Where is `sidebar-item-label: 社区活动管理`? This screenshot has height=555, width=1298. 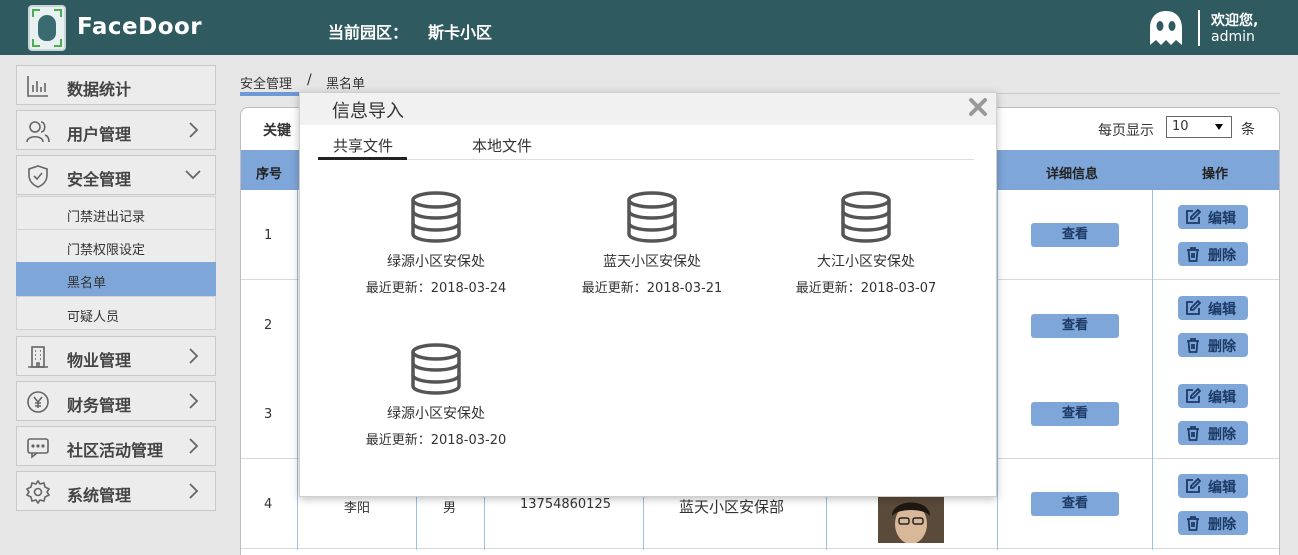 sidebar-item-label: 社区活动管理 is located at coordinates (115, 450).